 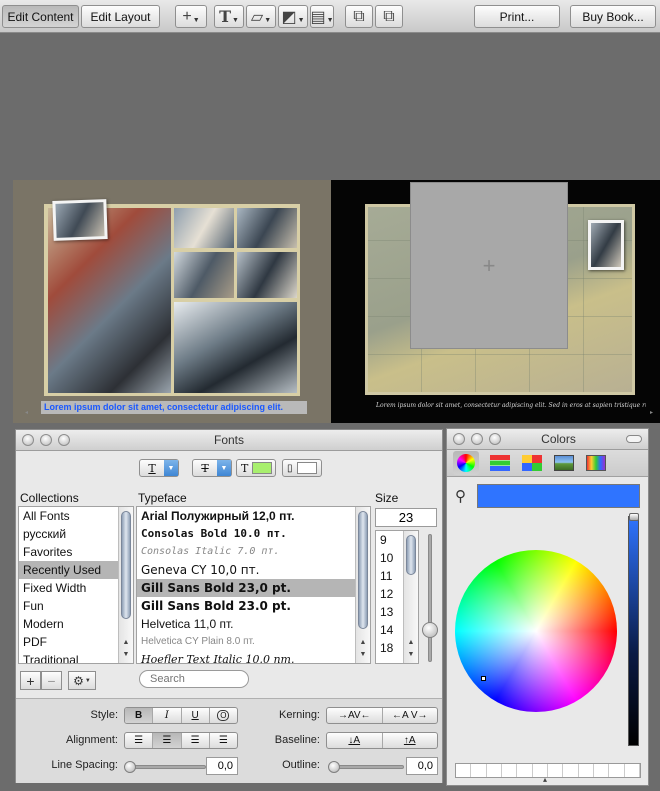 I want to click on outline-knob, so click(x=334, y=767).